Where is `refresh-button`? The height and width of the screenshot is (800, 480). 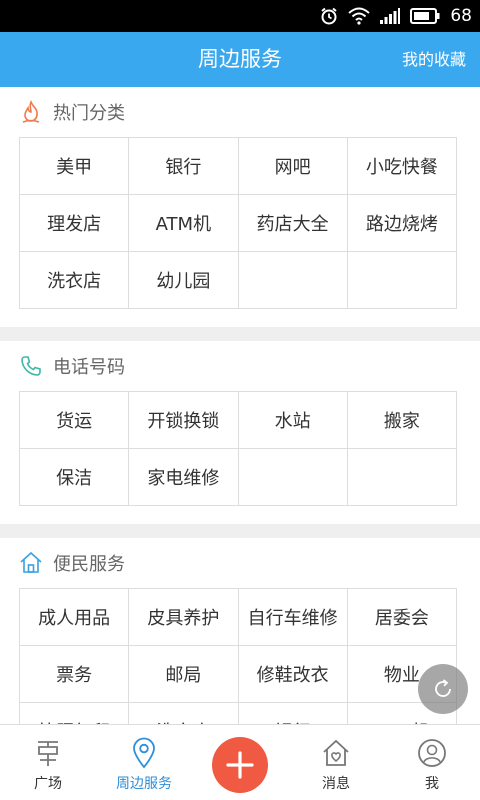
refresh-button is located at coordinates (443, 689).